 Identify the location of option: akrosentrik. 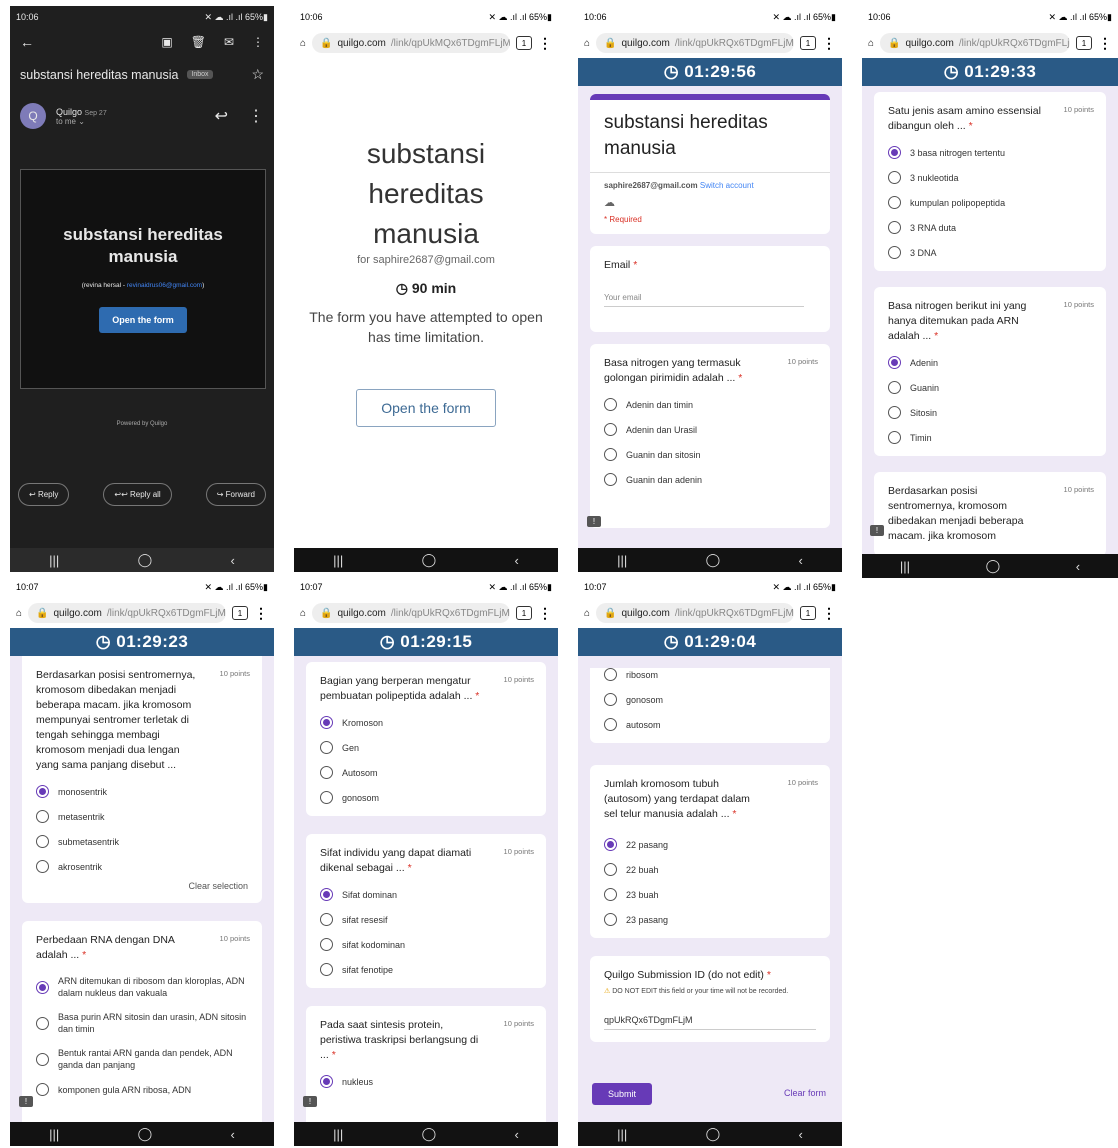
(142, 866).